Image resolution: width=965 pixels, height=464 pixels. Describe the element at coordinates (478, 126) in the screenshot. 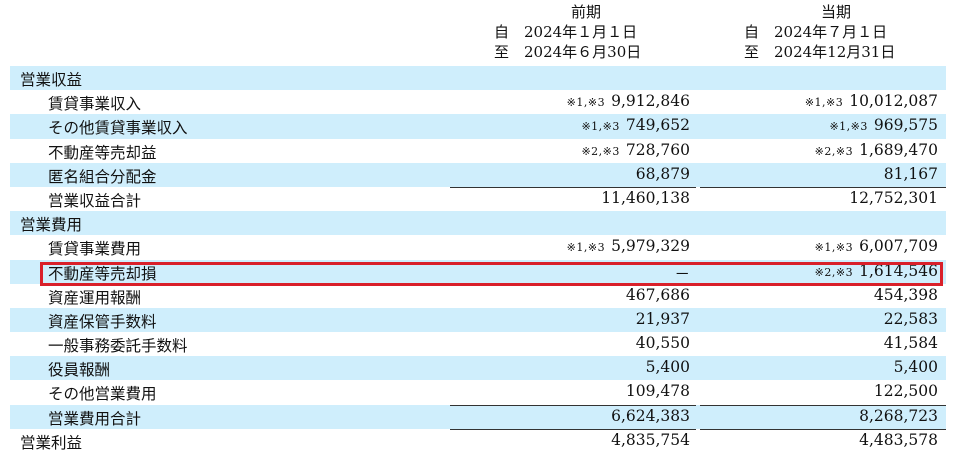

I see `table-row: その他賃貸事業収入 ※1,※3 749,652 ※1,※3 969,575` at that location.